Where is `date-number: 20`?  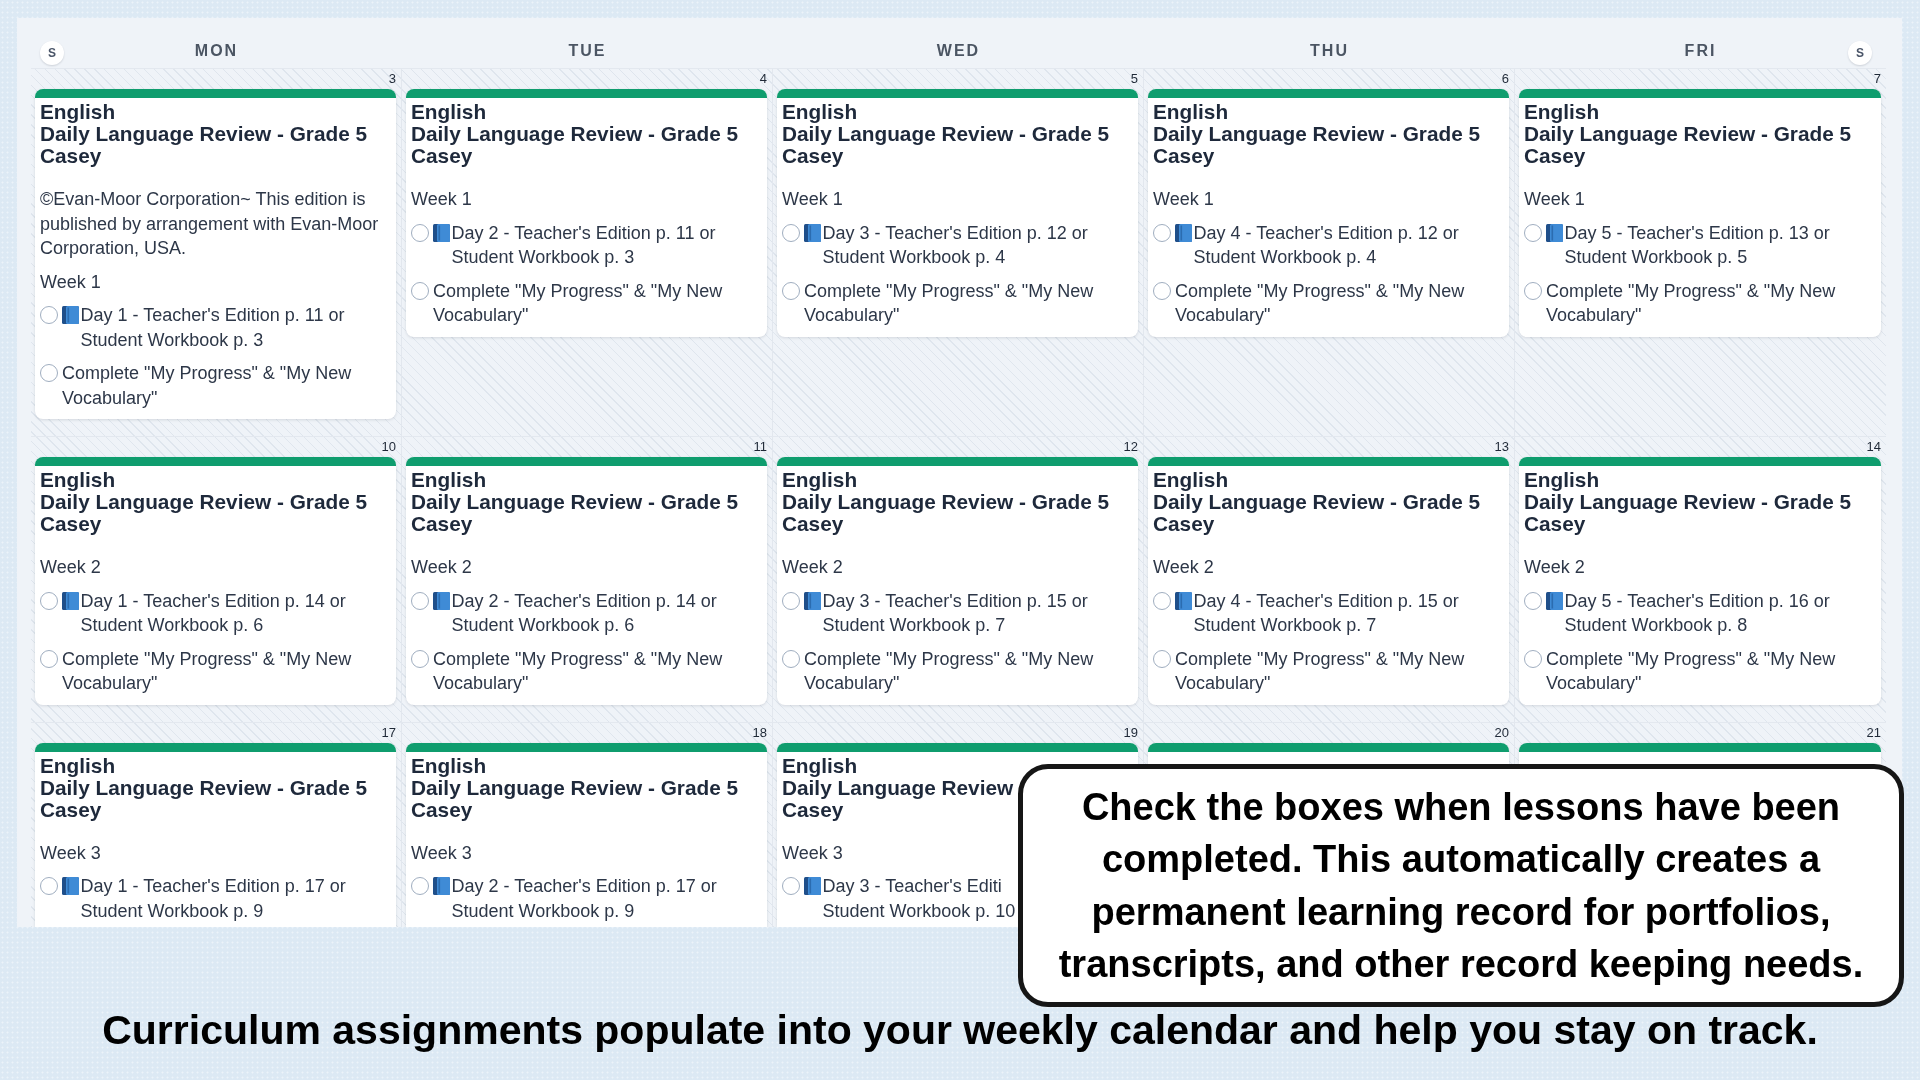 date-number: 20 is located at coordinates (1501, 732).